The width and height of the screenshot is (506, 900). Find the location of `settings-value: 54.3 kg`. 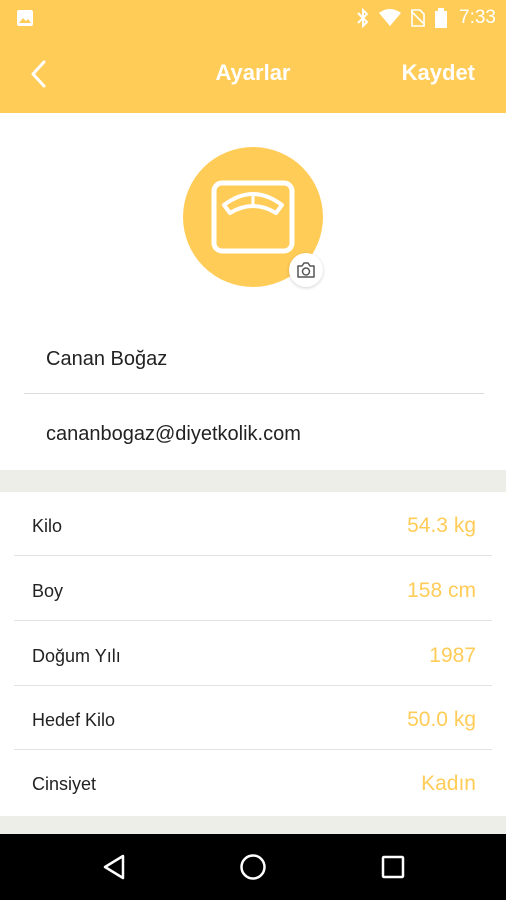

settings-value: 54.3 kg is located at coordinates (441, 525).